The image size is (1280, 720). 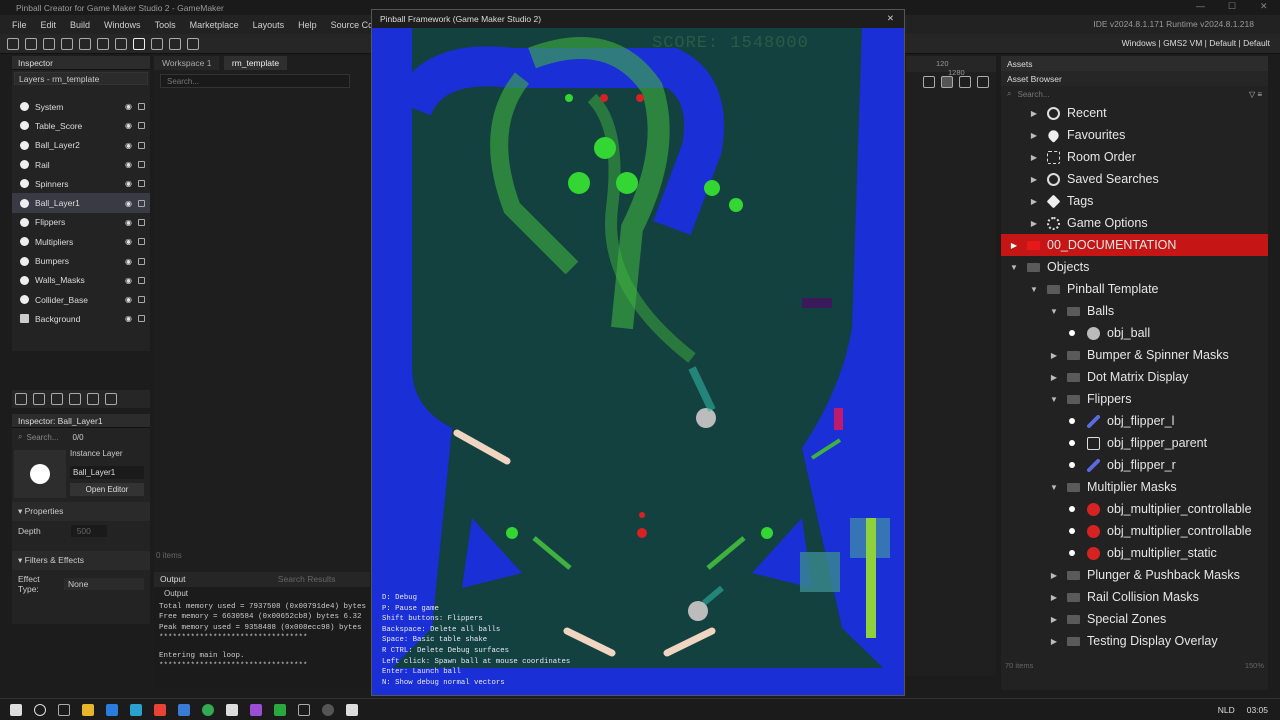 I want to click on settings-icon, so click(x=193, y=43).